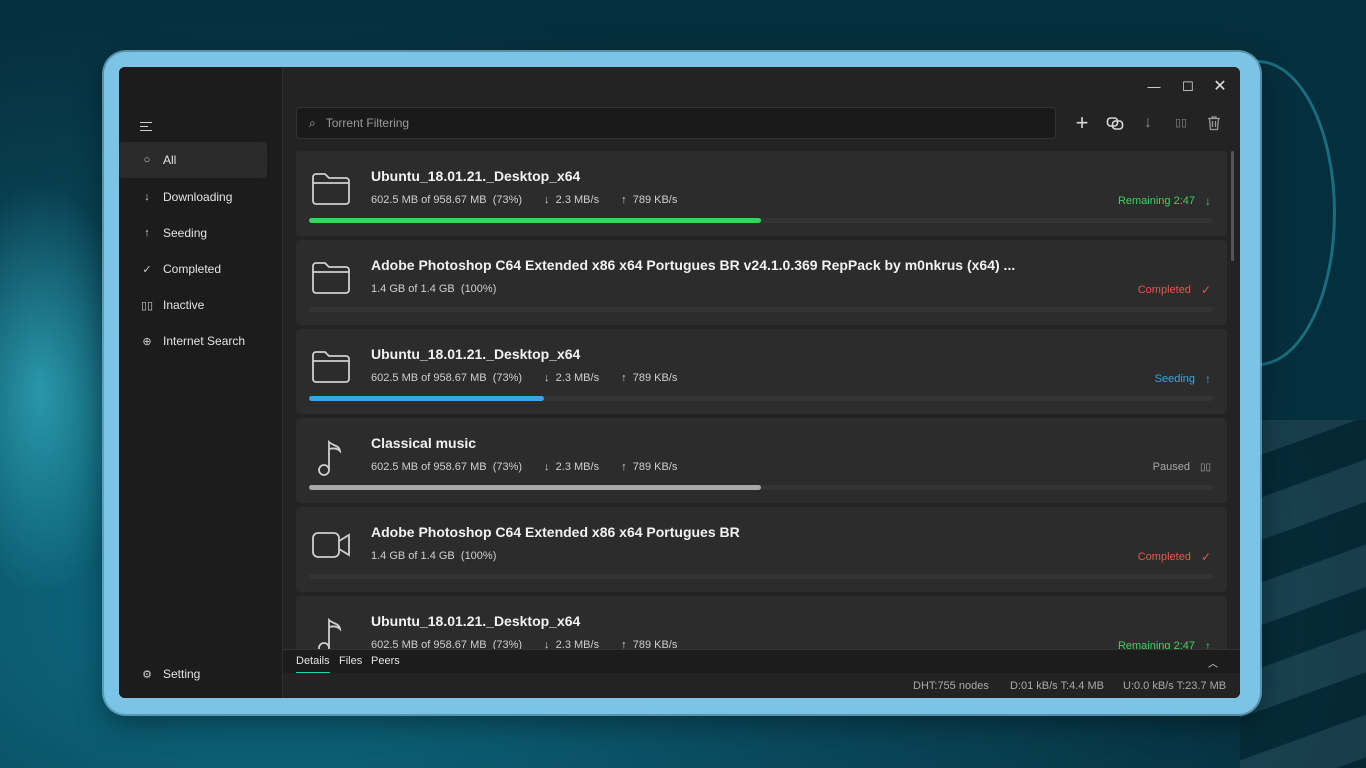  What do you see at coordinates (193, 160) in the screenshot?
I see `sidebar-item-all: ○ All` at bounding box center [193, 160].